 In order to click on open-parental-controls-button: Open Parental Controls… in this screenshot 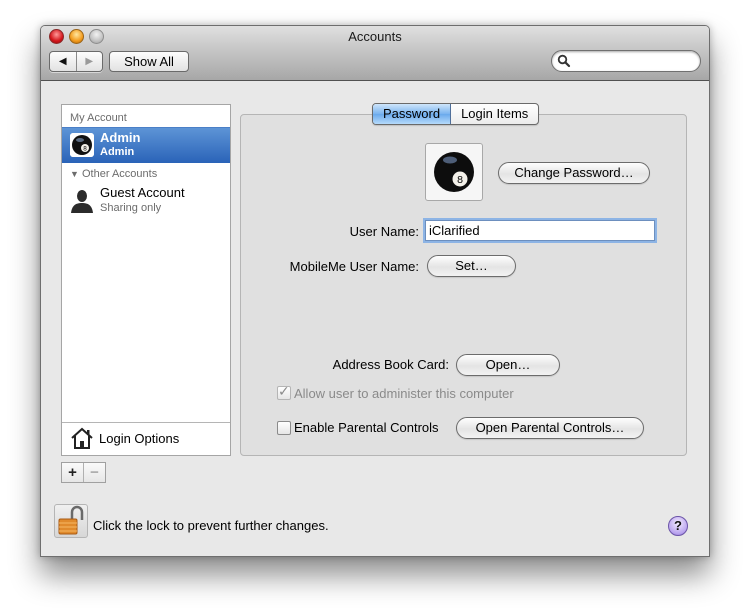, I will do `click(550, 428)`.